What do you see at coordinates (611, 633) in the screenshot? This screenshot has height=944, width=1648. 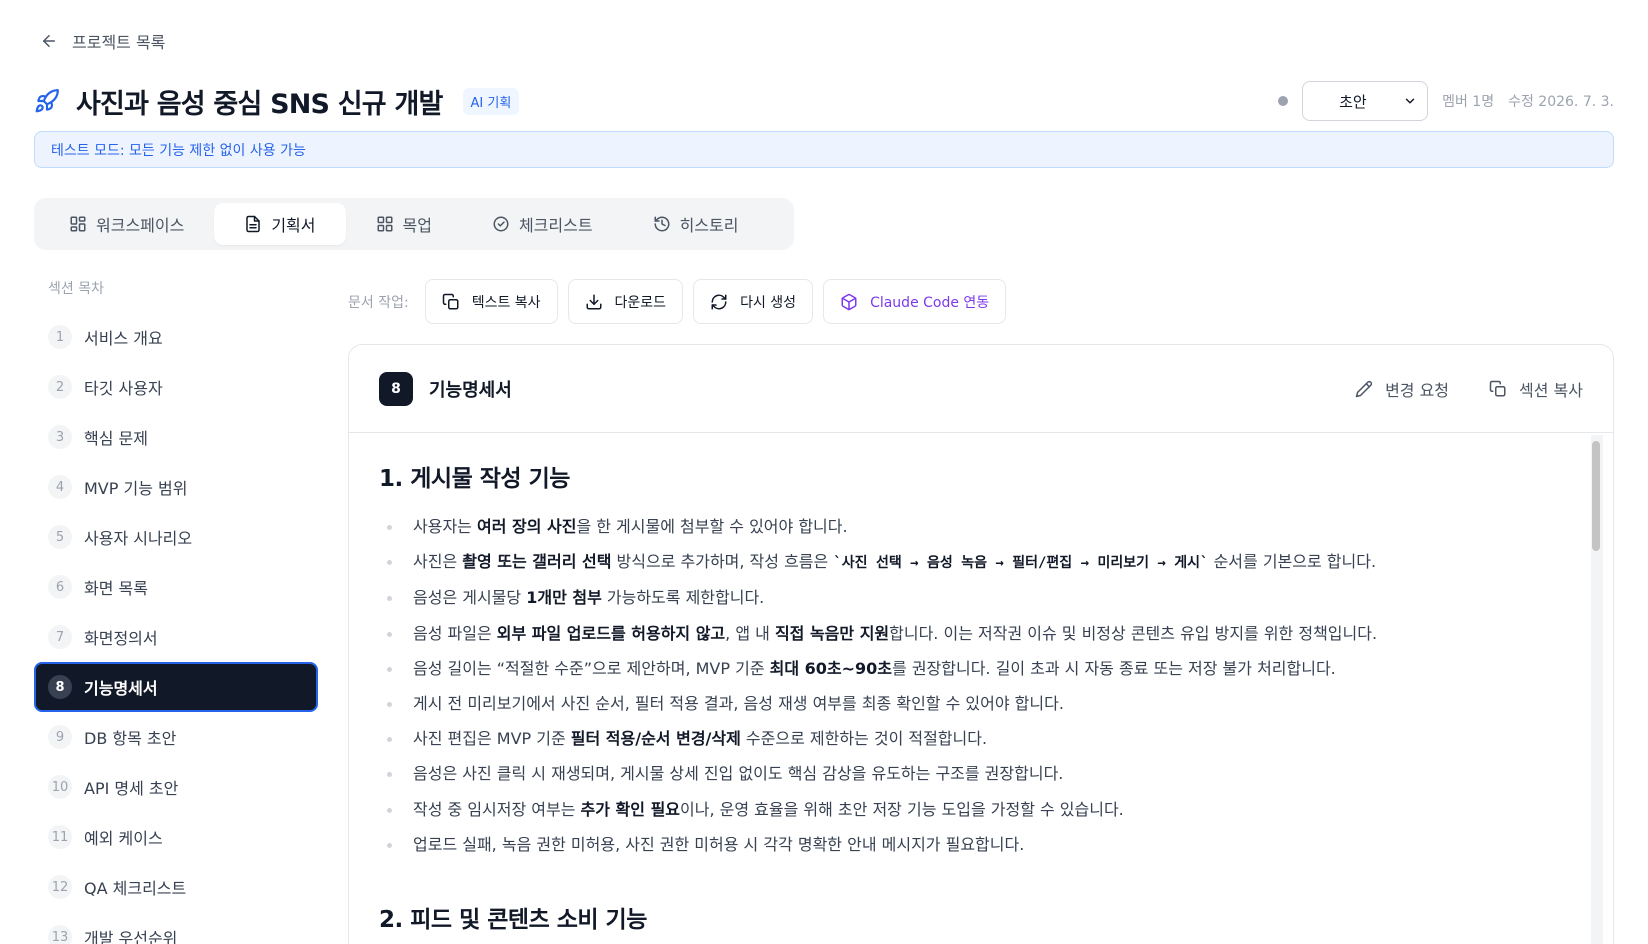 I see `bullet-bold: 외부 파일 업로드를 허용하지 않고` at bounding box center [611, 633].